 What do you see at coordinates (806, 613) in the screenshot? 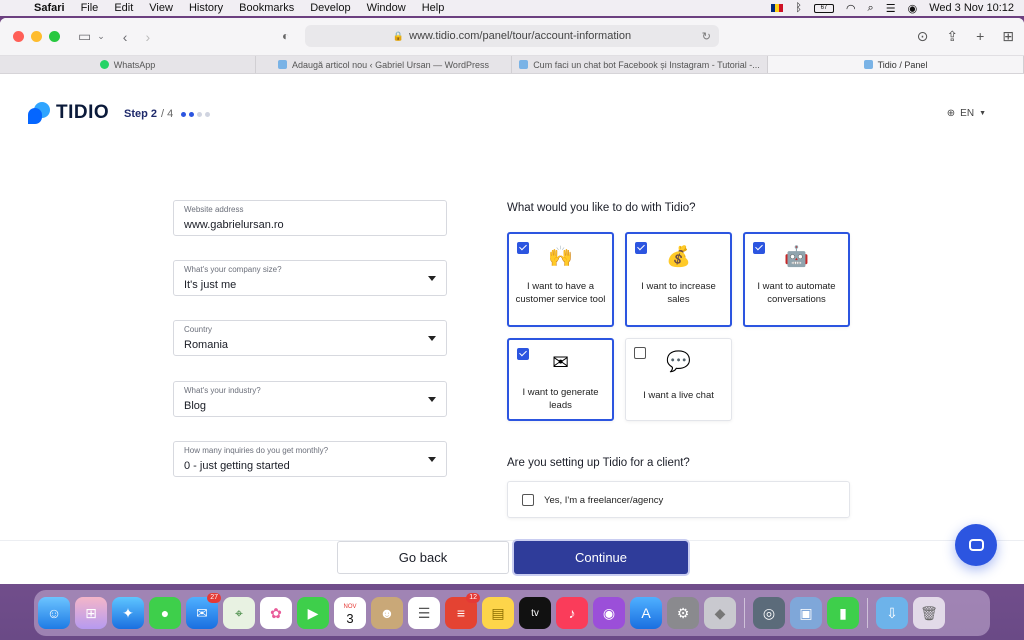
I see `preview-icon: ▣` at bounding box center [806, 613].